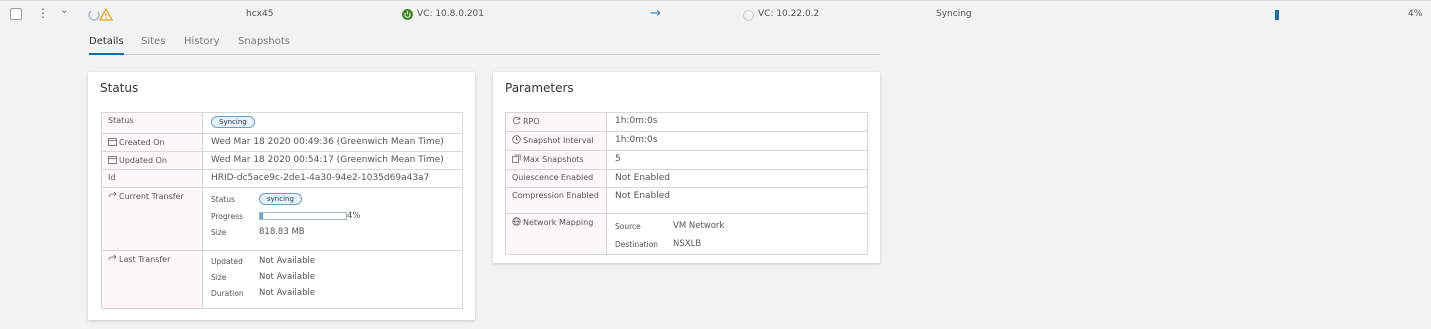 The image size is (1431, 329). What do you see at coordinates (407, 14) in the screenshot?
I see `power-on-icon` at bounding box center [407, 14].